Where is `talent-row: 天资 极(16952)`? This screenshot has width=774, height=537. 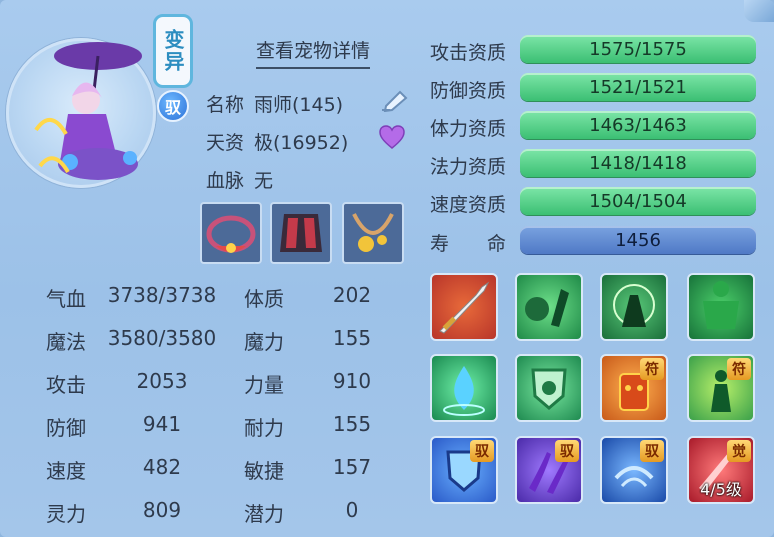 talent-row: 天资 极(16952) is located at coordinates (277, 141).